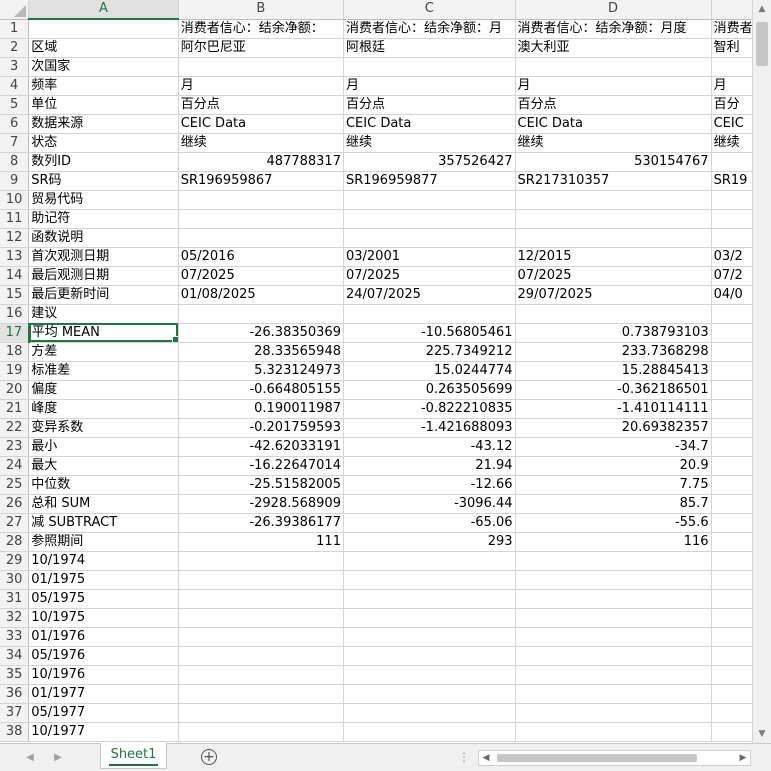 This screenshot has width=771, height=771. Describe the element at coordinates (613, 124) in the screenshot. I see `cell-D6: CEIC Data` at that location.